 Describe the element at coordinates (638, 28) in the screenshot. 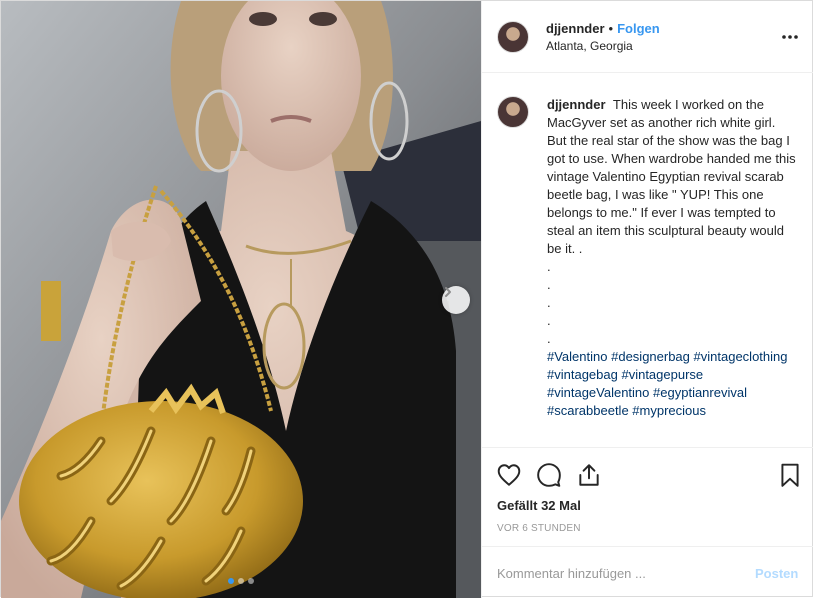

I see `follow-button: Folgen` at that location.